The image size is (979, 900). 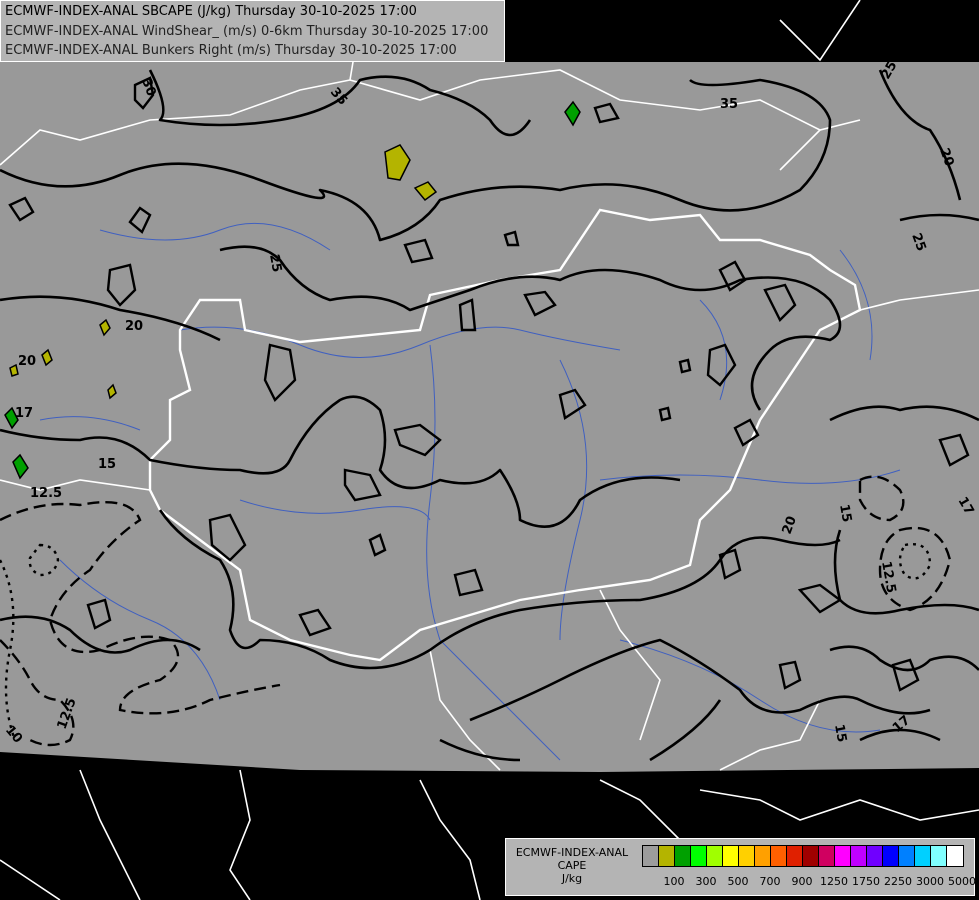 What do you see at coordinates (962, 881) in the screenshot?
I see `legend-tick-label: 5000` at bounding box center [962, 881].